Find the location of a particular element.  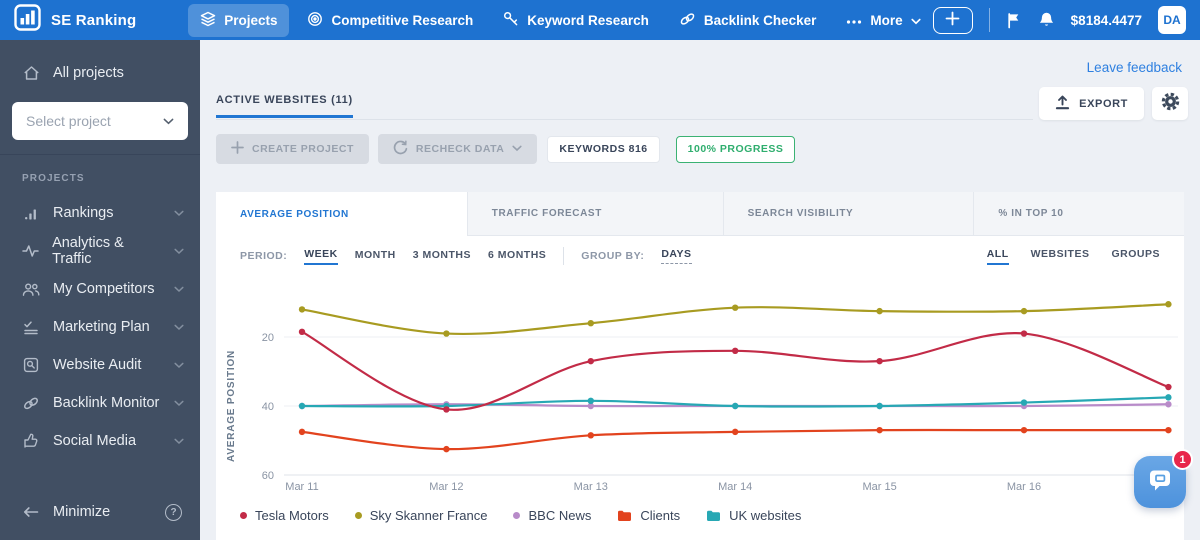

nav-more: More is located at coordinates (883, 20).